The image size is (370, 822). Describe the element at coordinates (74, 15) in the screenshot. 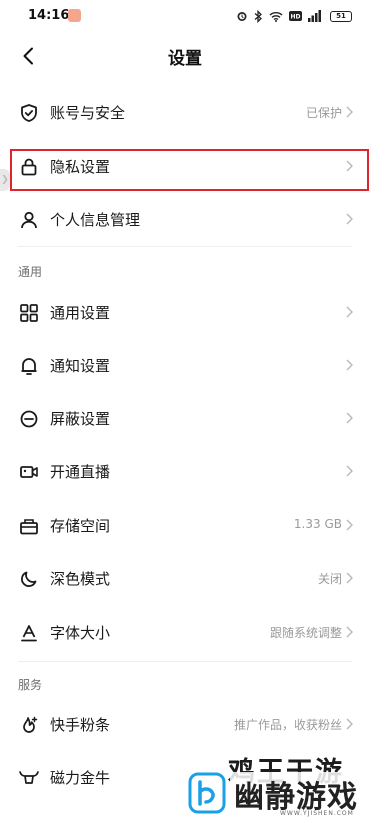

I see `app-notification-icon` at that location.